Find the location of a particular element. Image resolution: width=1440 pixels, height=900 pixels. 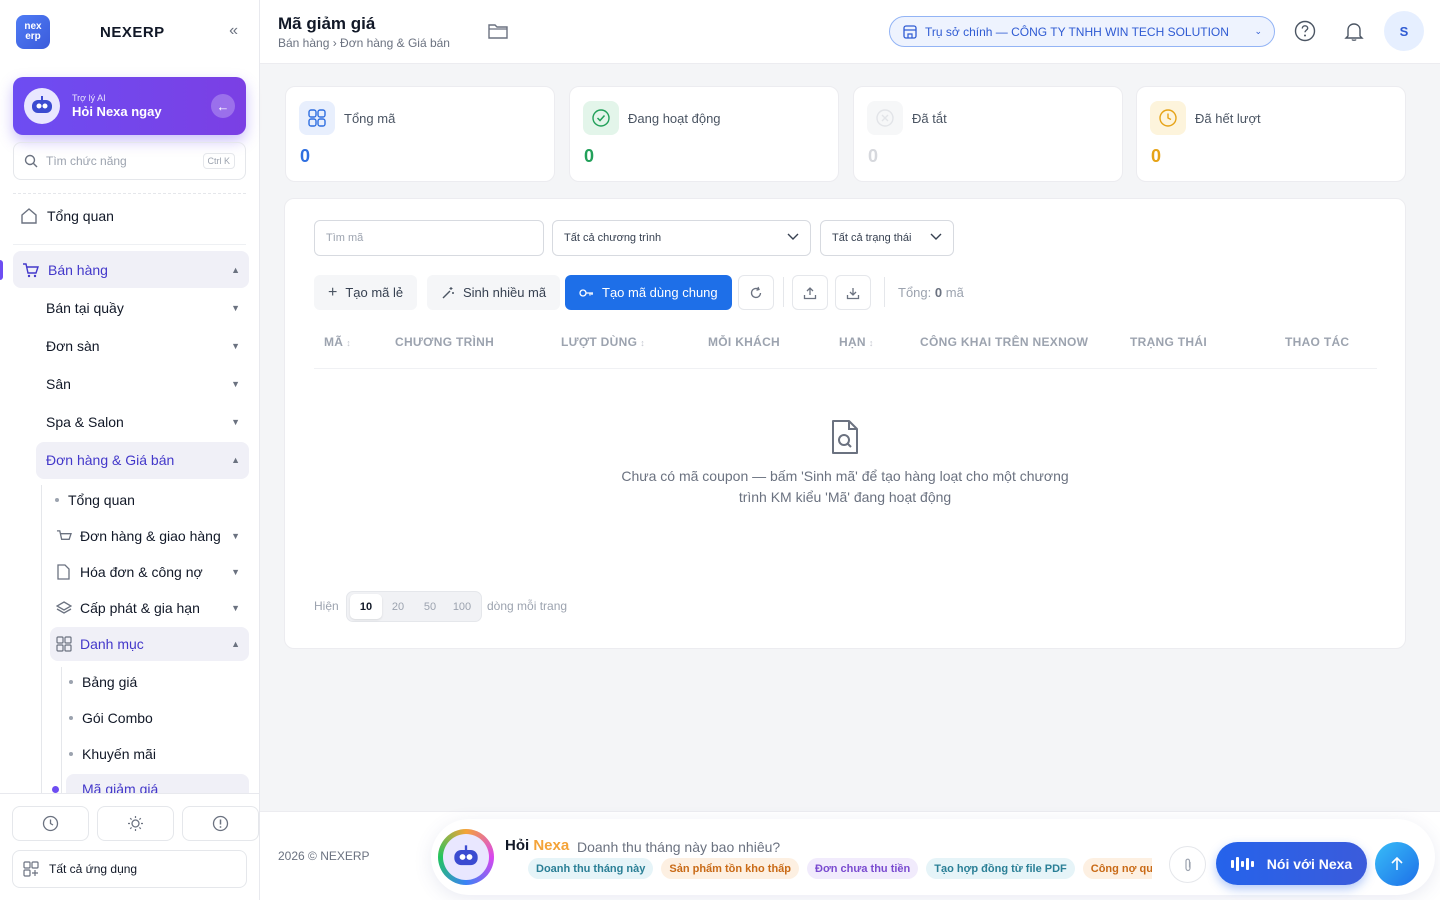

nav-court: Sân ▼ is located at coordinates (147, 384).